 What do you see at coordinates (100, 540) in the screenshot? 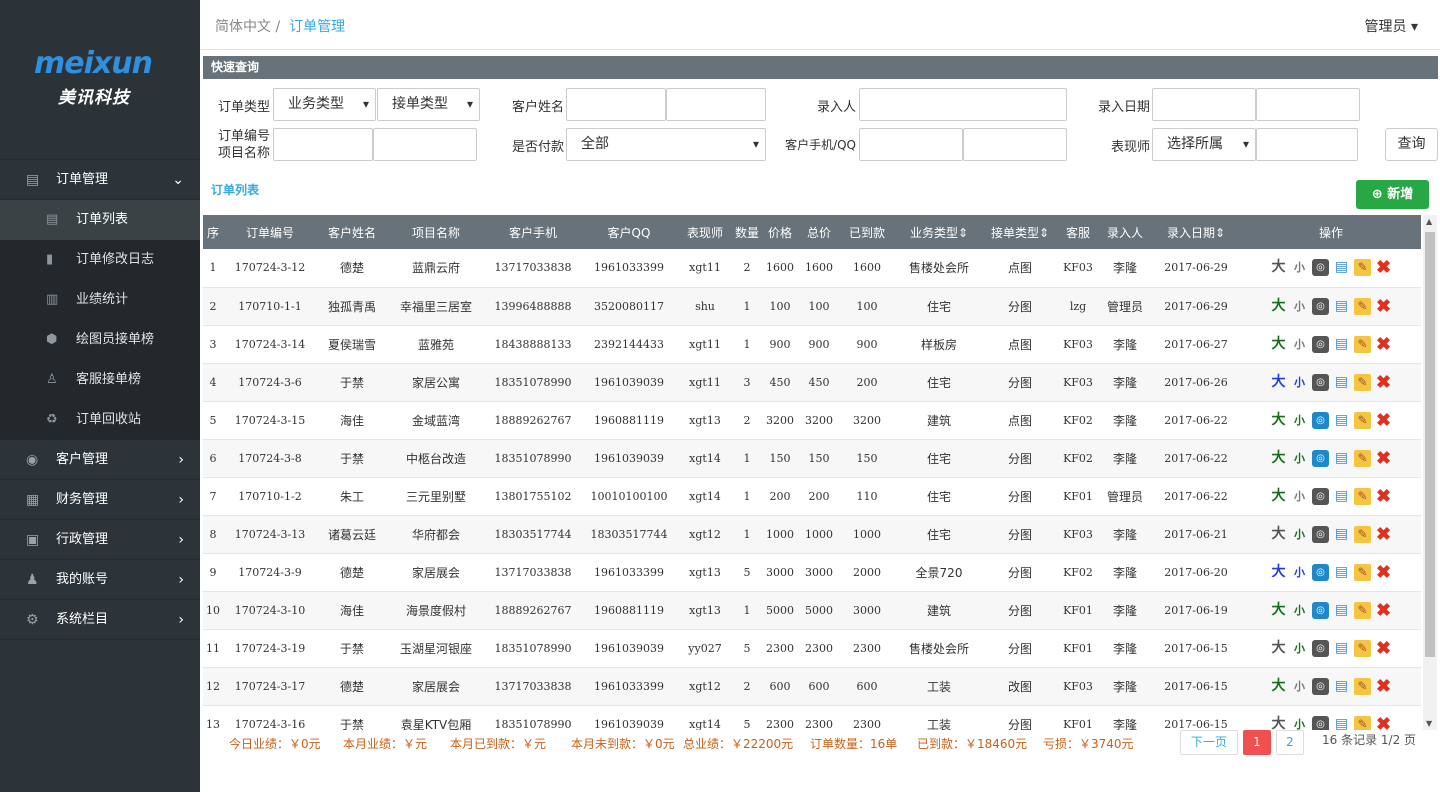
I see `sidebar-item-3: ▣ 行政管理 ›` at bounding box center [100, 540].